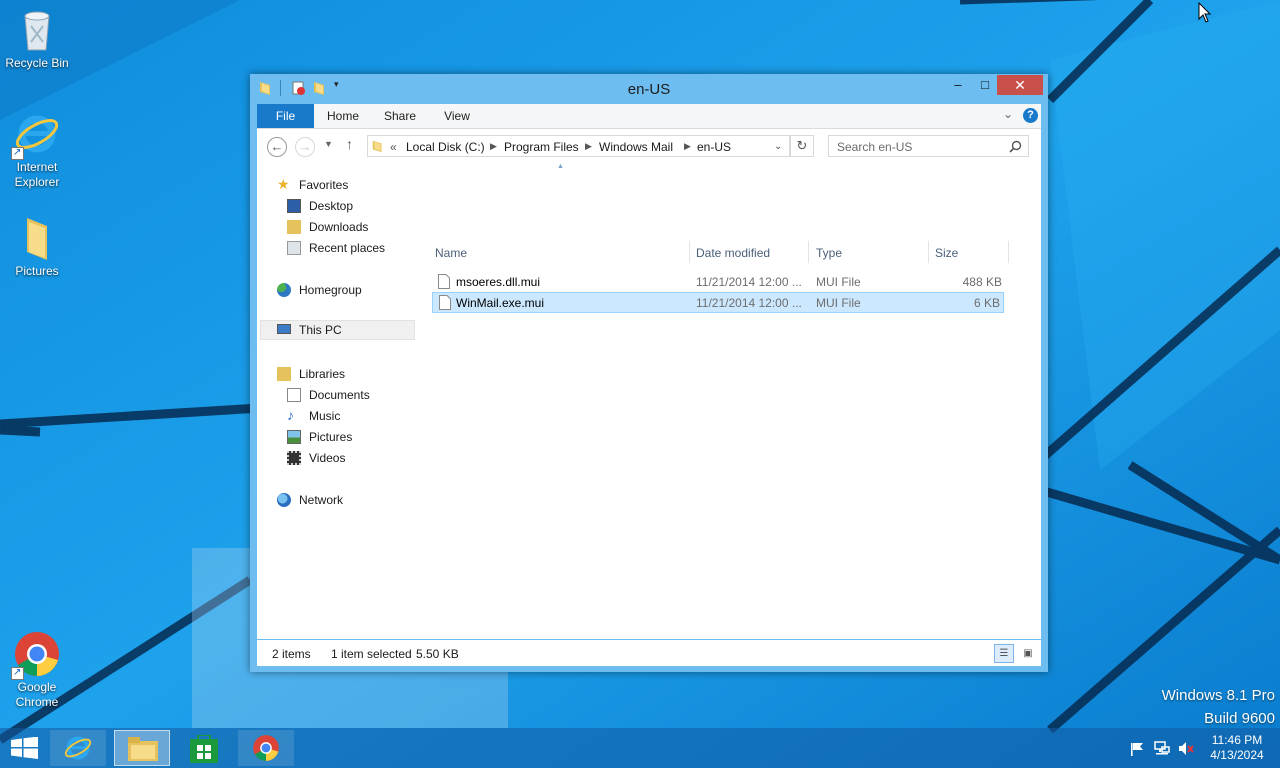  I want to click on downloads-icon, so click(294, 227).